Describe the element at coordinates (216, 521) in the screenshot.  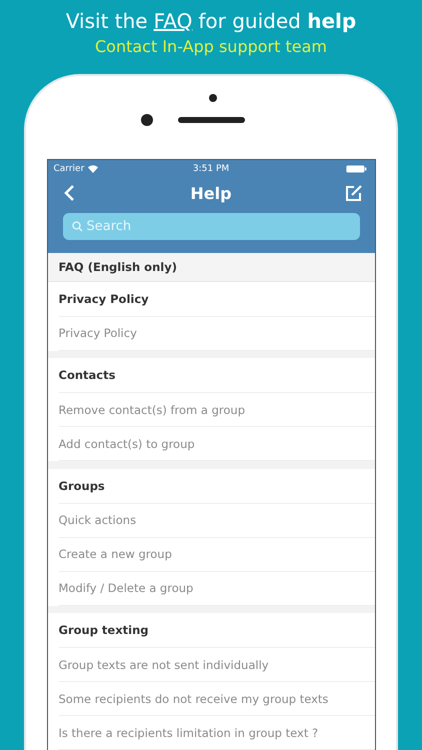
I see `list-item: Quick actions` at that location.